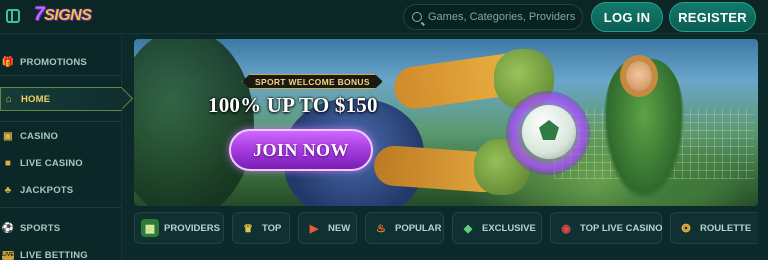 The height and width of the screenshot is (260, 768). What do you see at coordinates (549, 132) in the screenshot?
I see `soccer-ball-icon` at bounding box center [549, 132].